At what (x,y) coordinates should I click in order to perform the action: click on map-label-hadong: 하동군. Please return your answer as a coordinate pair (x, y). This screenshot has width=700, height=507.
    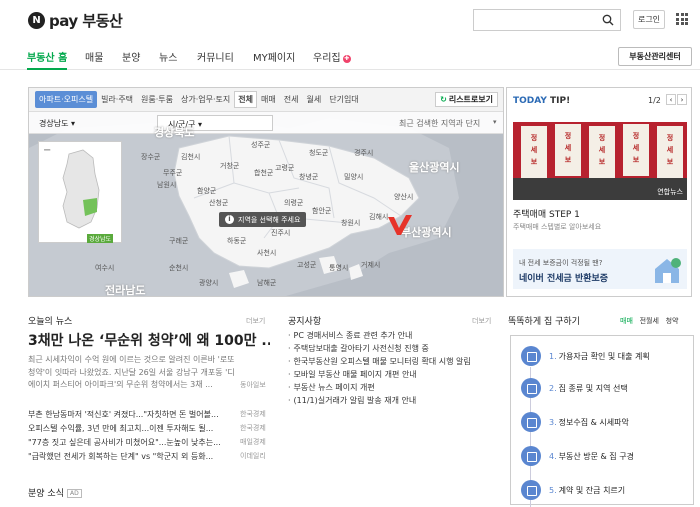
    Looking at the image, I should click on (237, 241).